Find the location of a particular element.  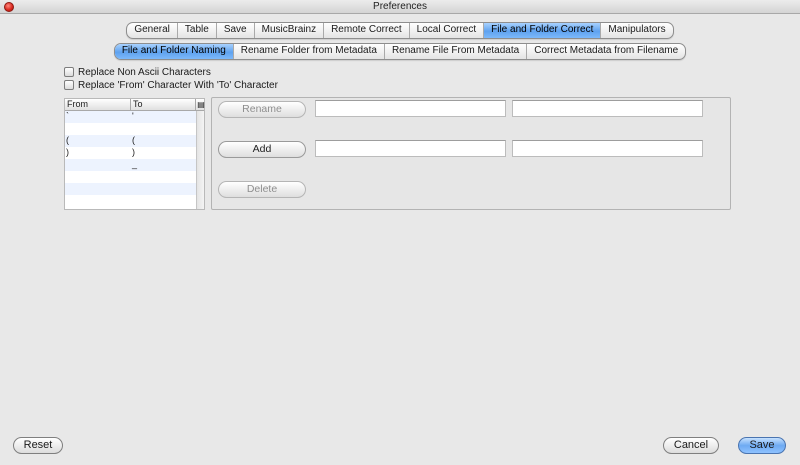

column-header-from: From is located at coordinates (98, 104).